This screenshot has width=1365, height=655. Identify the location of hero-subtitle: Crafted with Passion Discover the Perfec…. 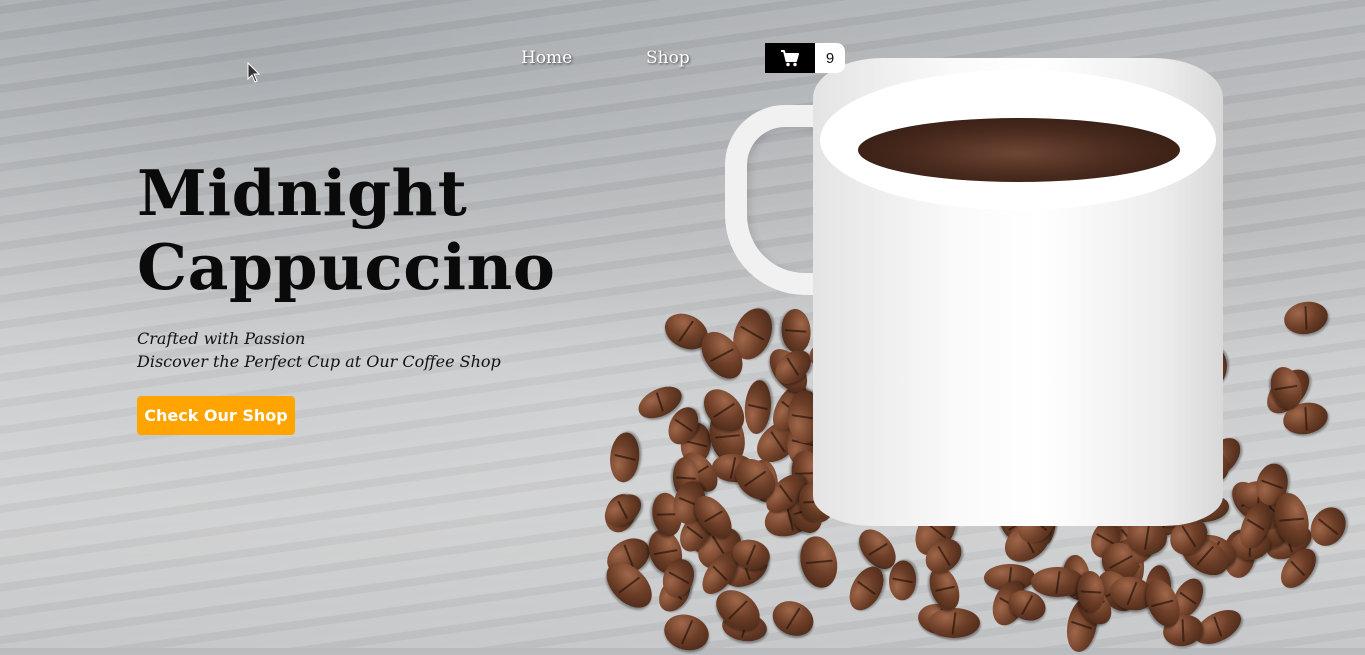
(319, 350).